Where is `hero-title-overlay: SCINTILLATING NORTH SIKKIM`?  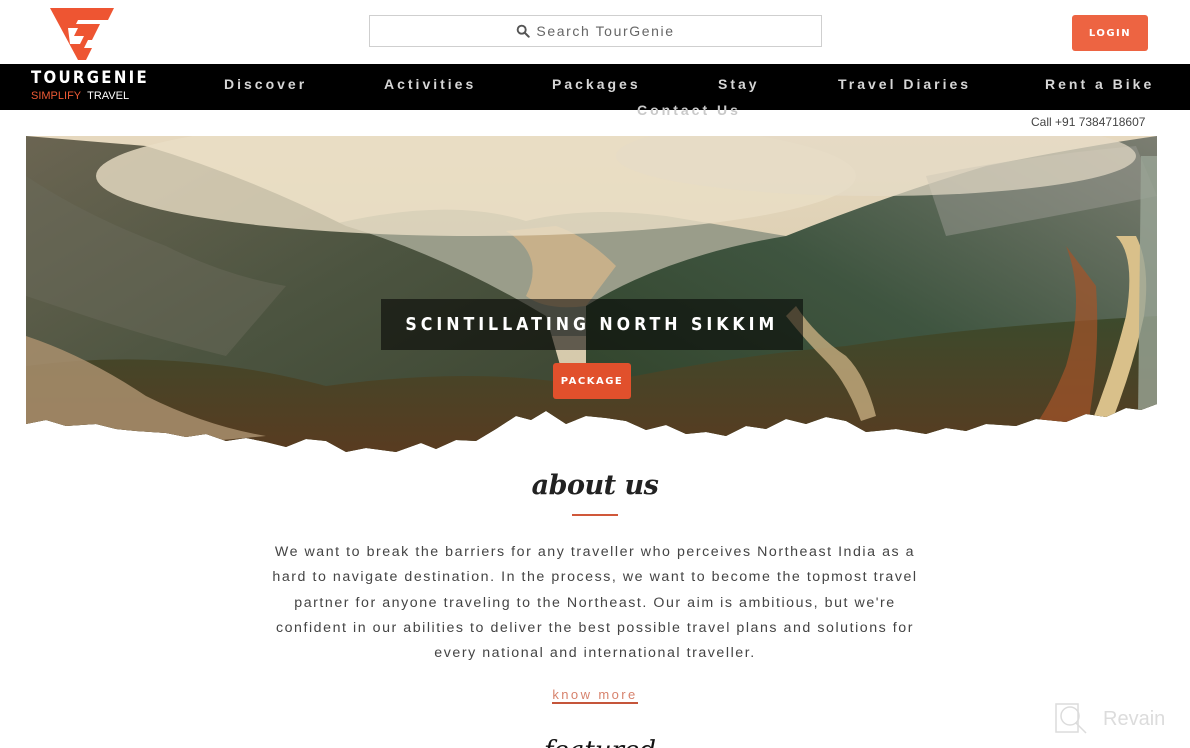
hero-title-overlay: SCINTILLATING NORTH SIKKIM is located at coordinates (592, 324).